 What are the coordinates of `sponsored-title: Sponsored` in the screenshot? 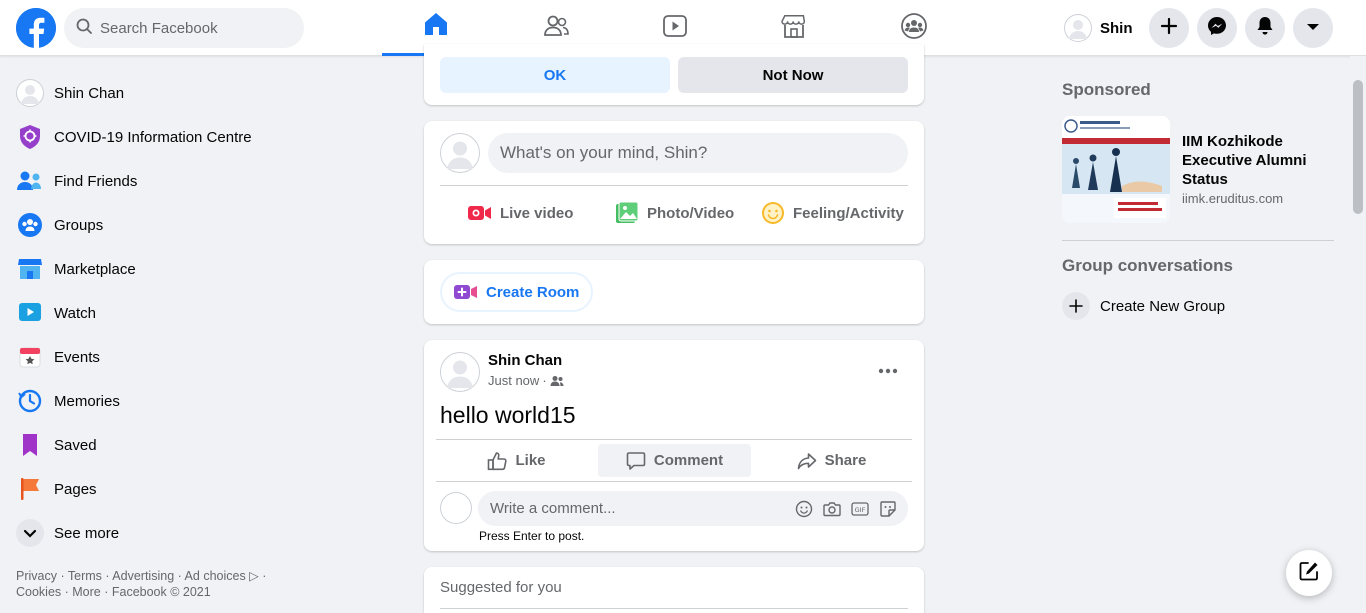 It's located at (1106, 89).